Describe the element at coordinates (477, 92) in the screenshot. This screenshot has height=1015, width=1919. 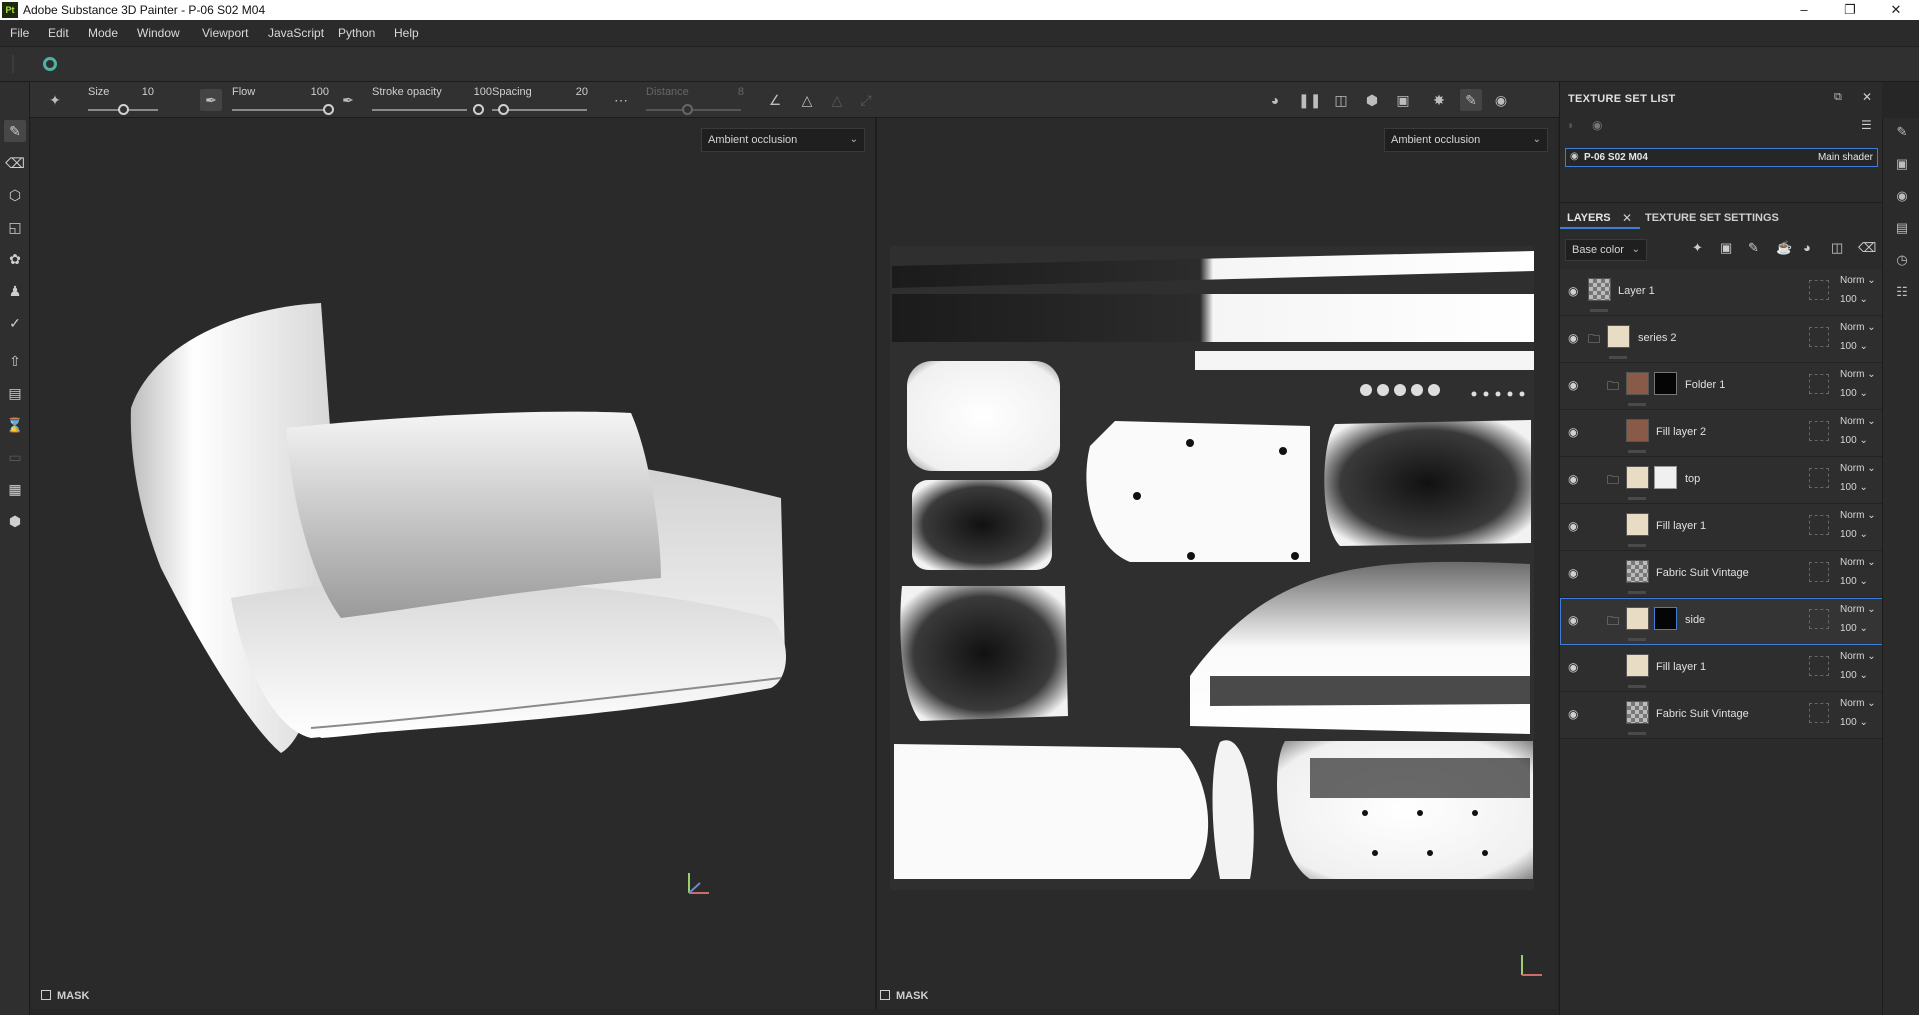
I see `stroke-opacity-value: 100` at that location.